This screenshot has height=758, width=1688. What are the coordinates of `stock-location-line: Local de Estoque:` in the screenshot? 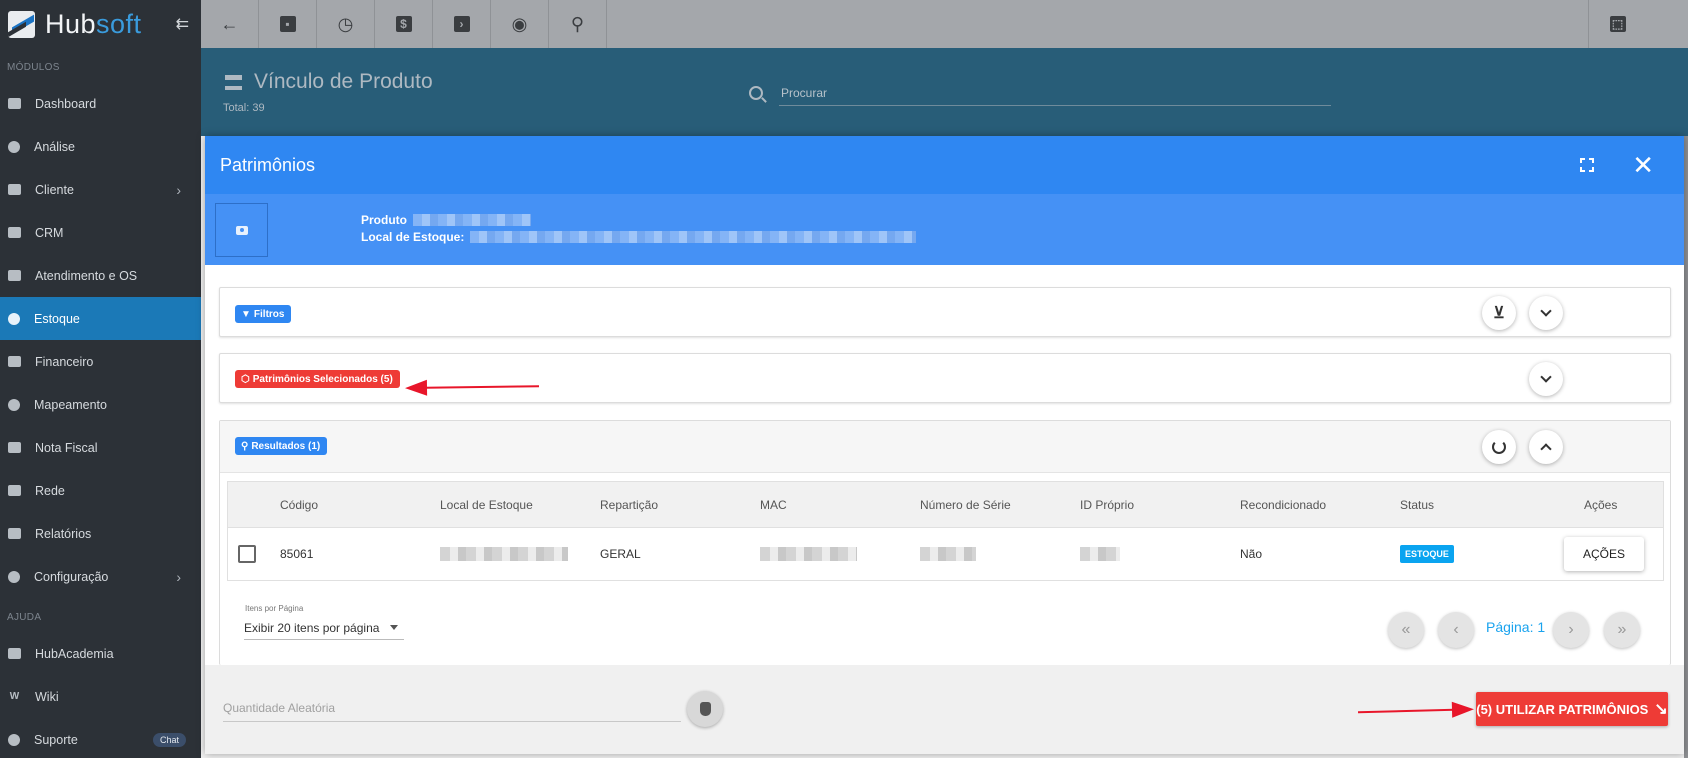 It's located at (639, 237).